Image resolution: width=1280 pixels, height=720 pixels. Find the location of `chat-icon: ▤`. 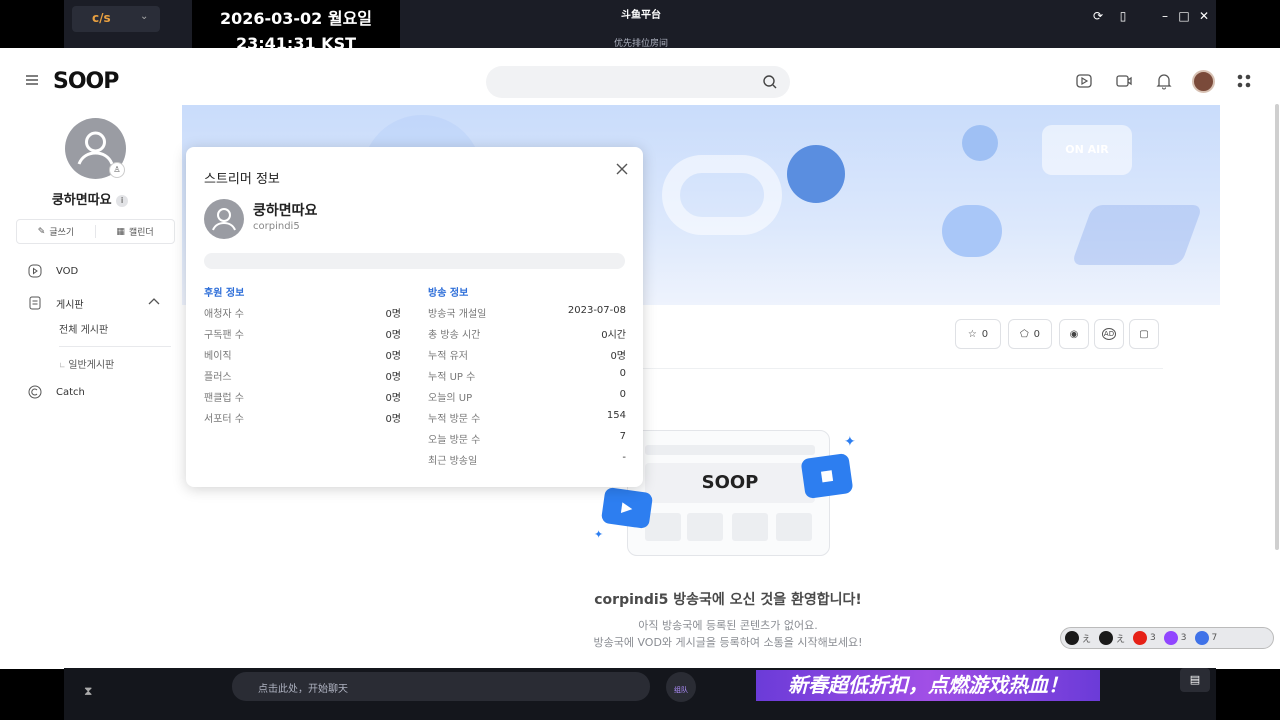

chat-icon: ▤ is located at coordinates (1195, 680).